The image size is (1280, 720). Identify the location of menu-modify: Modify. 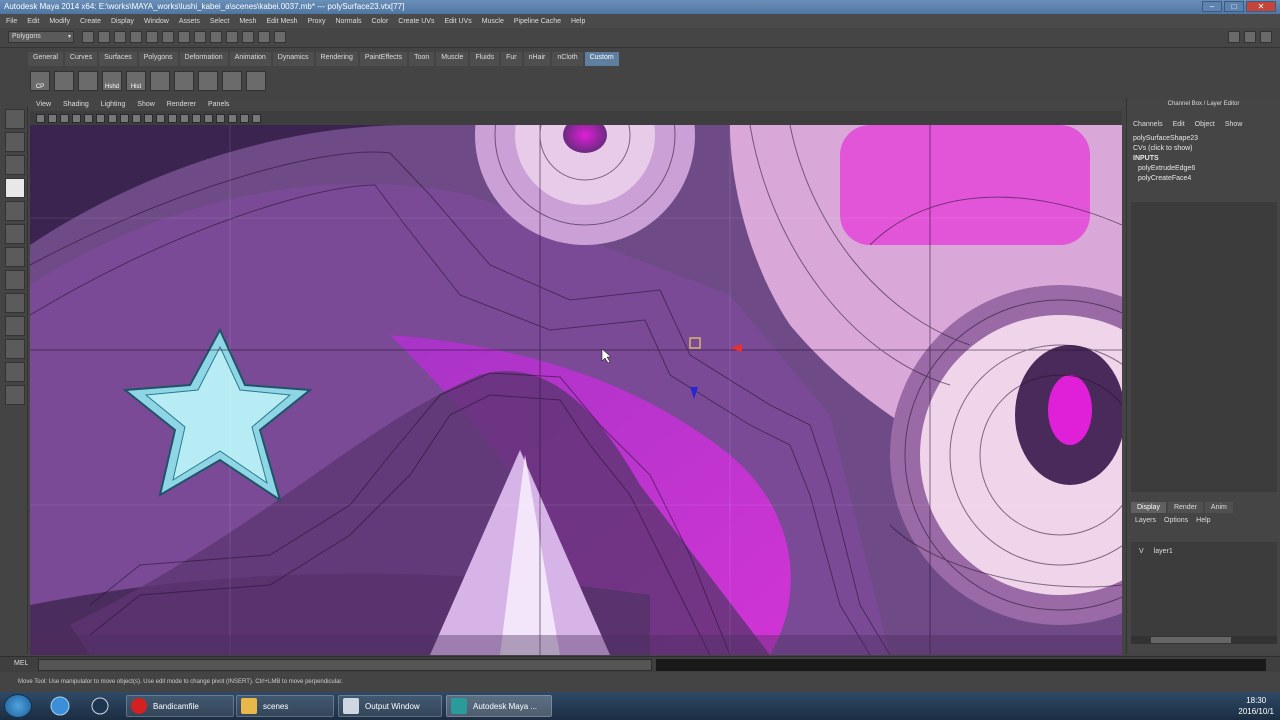
(59, 21).